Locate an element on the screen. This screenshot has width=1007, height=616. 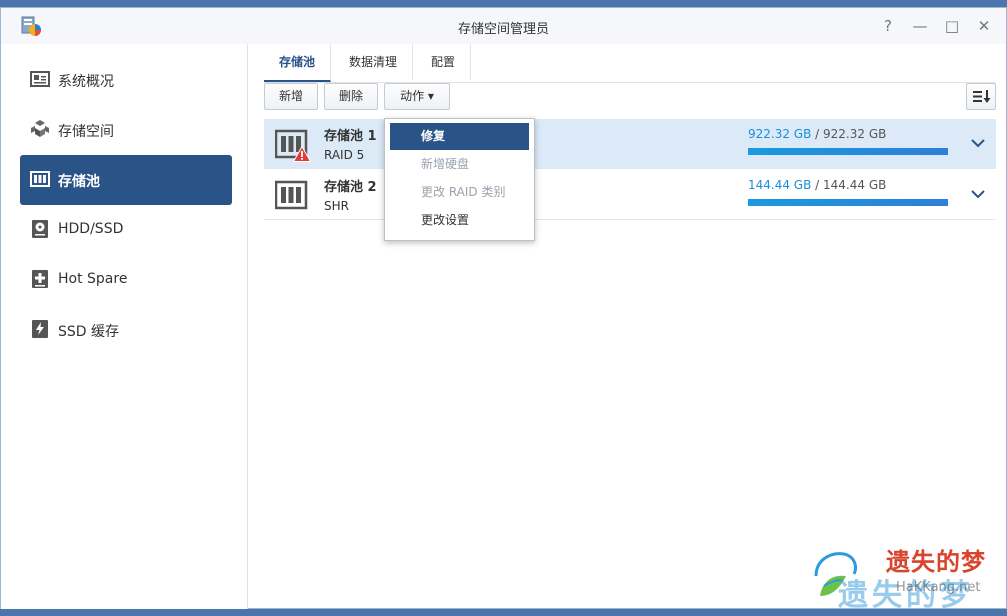
sidebar-item-label: Hot Spare is located at coordinates (93, 279).